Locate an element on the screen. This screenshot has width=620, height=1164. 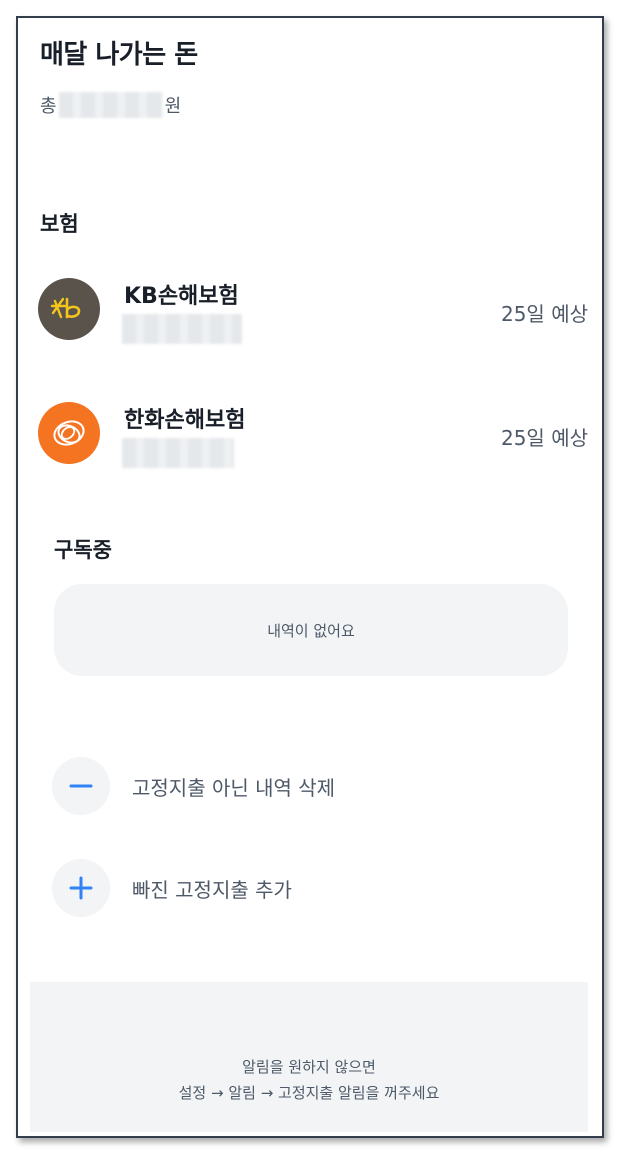
add-fixed-expense-button: 빠진 고정지출 추가 is located at coordinates (312, 888).